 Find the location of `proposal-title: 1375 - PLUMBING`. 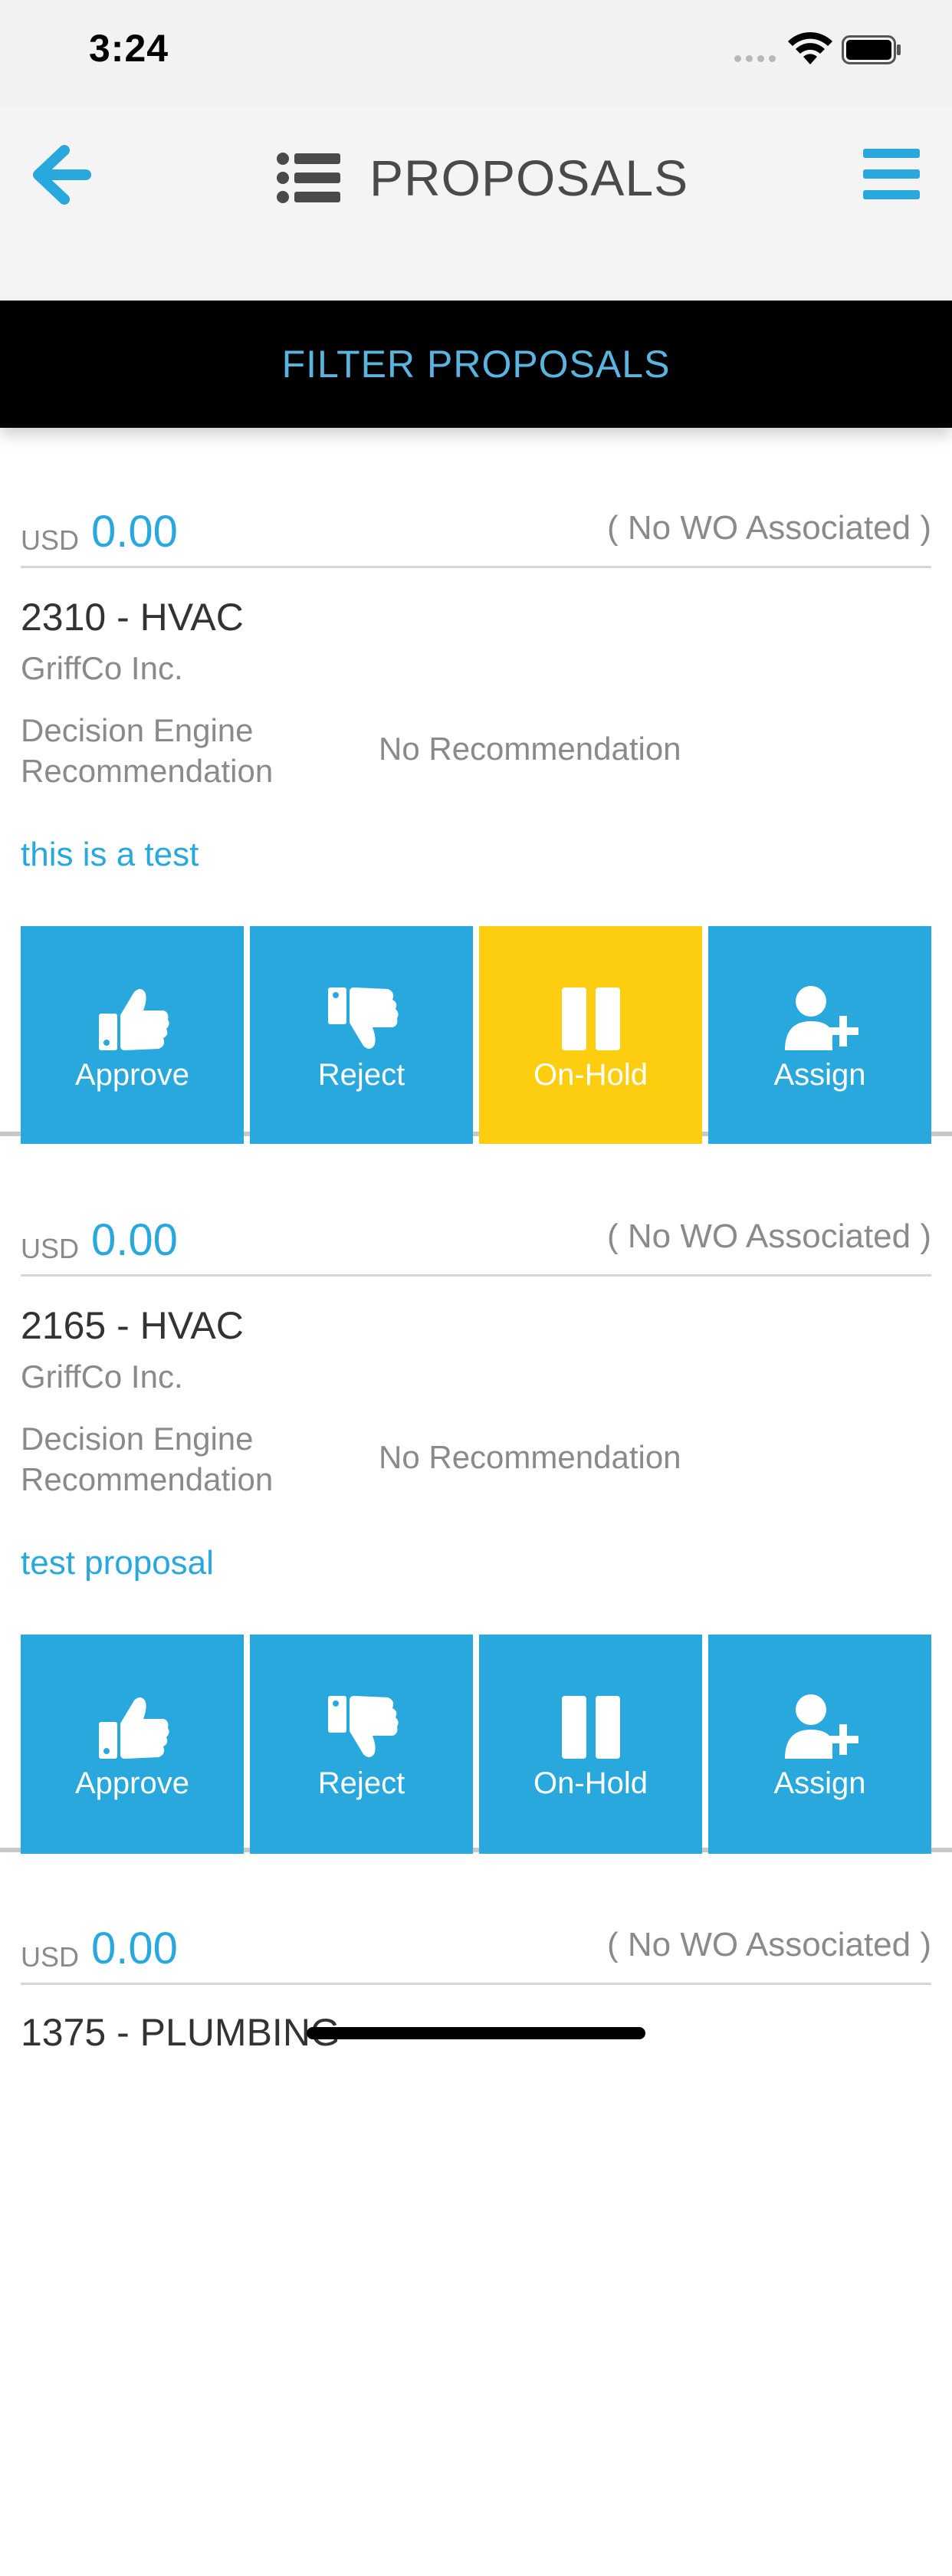

proposal-title: 1375 - PLUMBING is located at coordinates (180, 2032).